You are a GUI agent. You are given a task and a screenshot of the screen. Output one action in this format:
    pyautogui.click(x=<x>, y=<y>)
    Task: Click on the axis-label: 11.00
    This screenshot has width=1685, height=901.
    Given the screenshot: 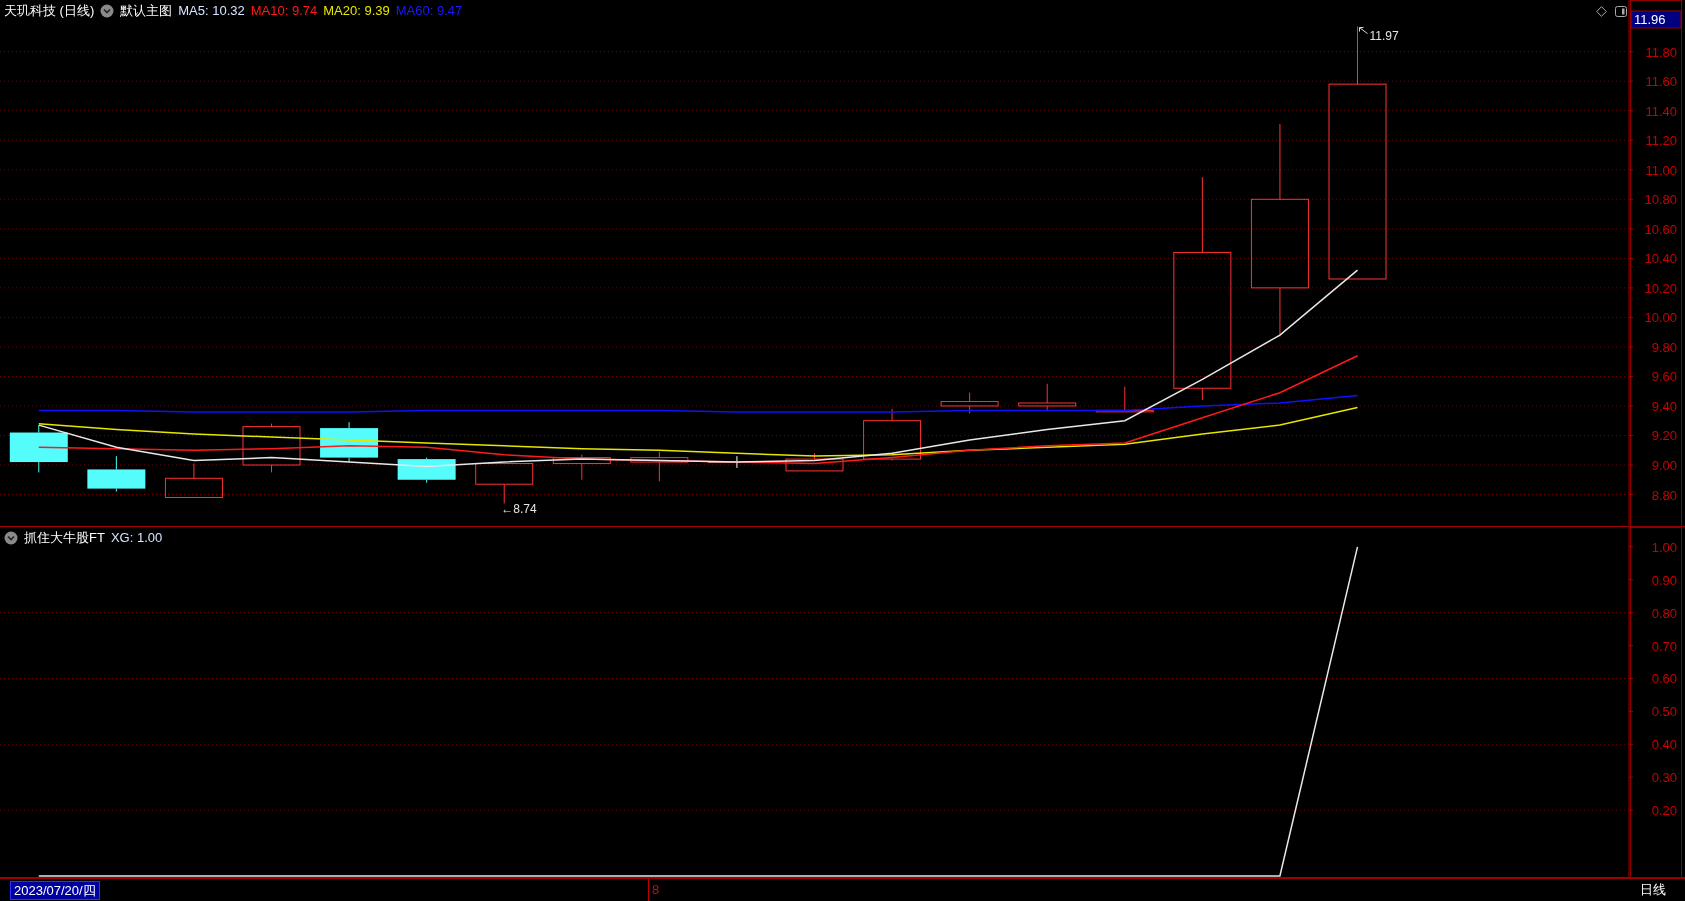 What is the action you would take?
    pyautogui.click(x=1661, y=170)
    